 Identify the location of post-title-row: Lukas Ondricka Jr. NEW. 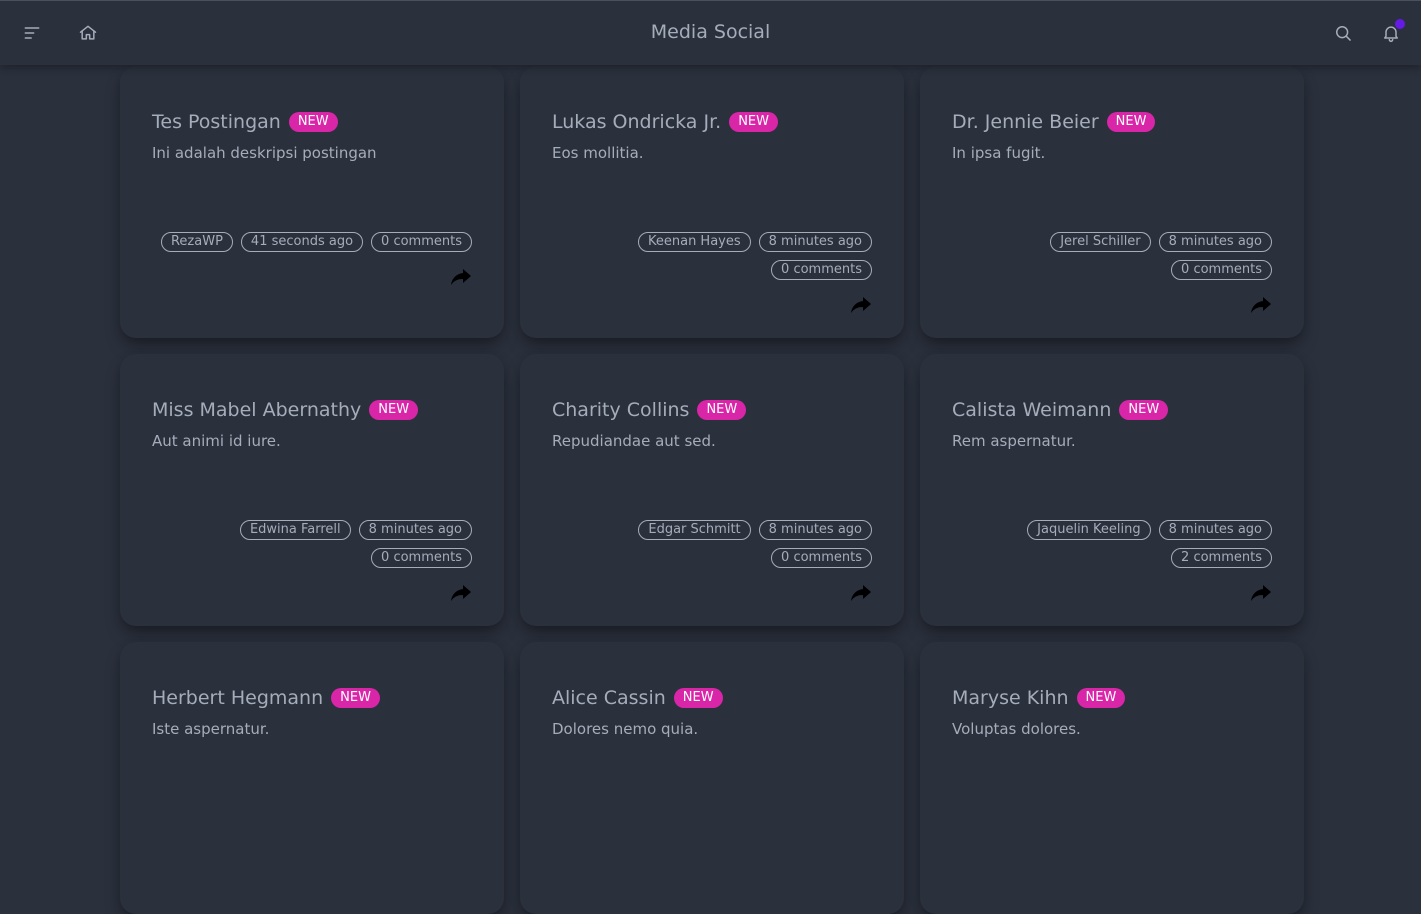
(712, 122).